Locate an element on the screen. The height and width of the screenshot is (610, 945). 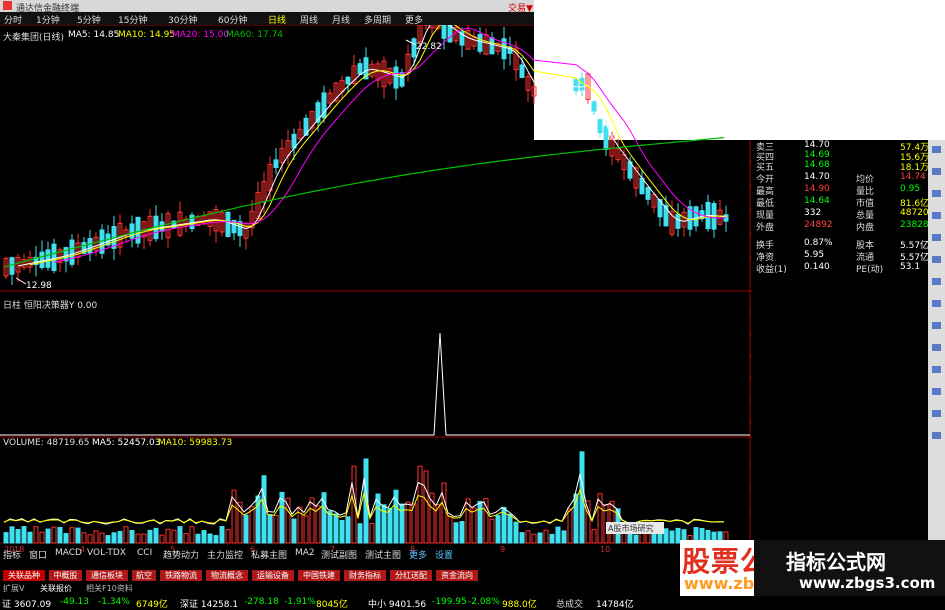
indicator-line is located at coordinates (375, 384).